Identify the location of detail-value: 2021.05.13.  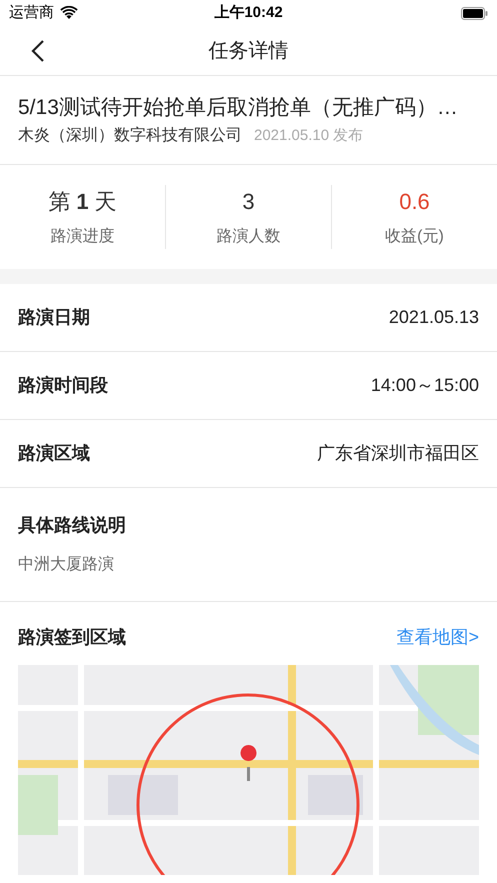
(433, 317).